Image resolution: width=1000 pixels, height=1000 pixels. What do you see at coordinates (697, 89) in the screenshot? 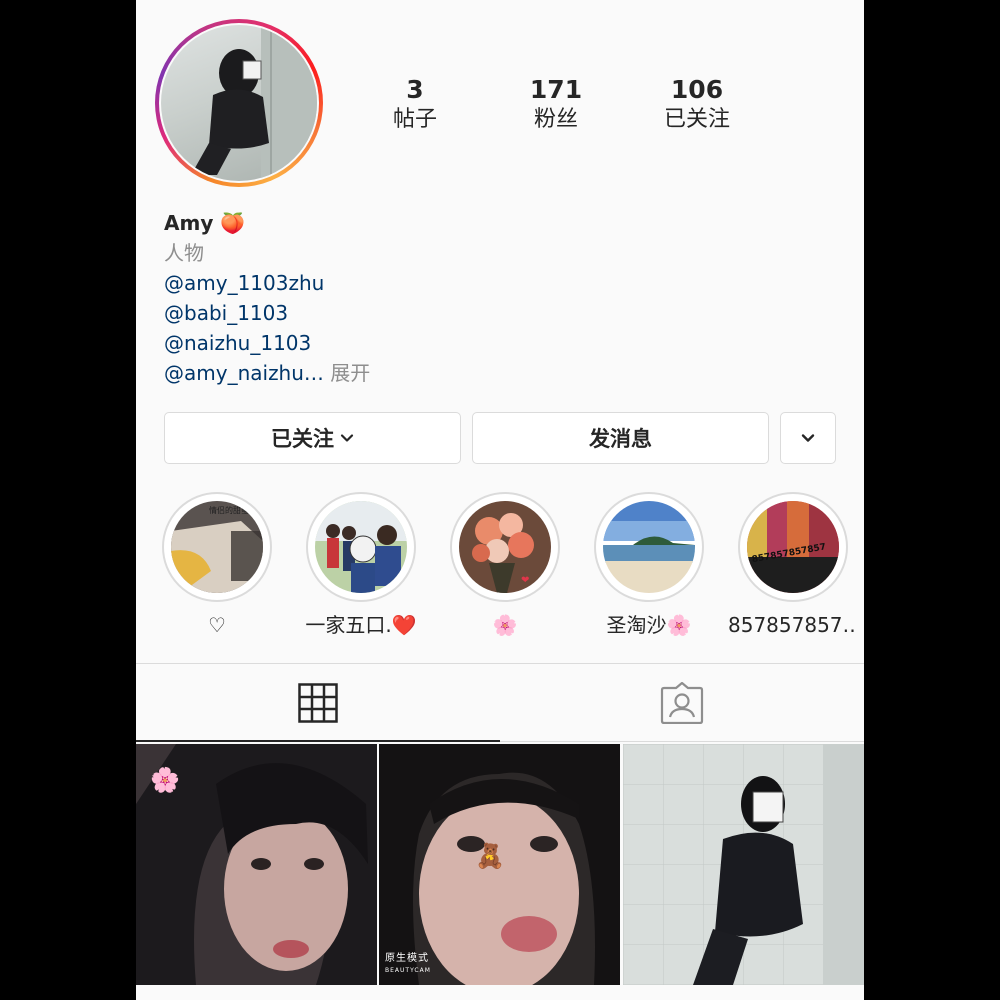
I see `following-count-value: 106` at bounding box center [697, 89].